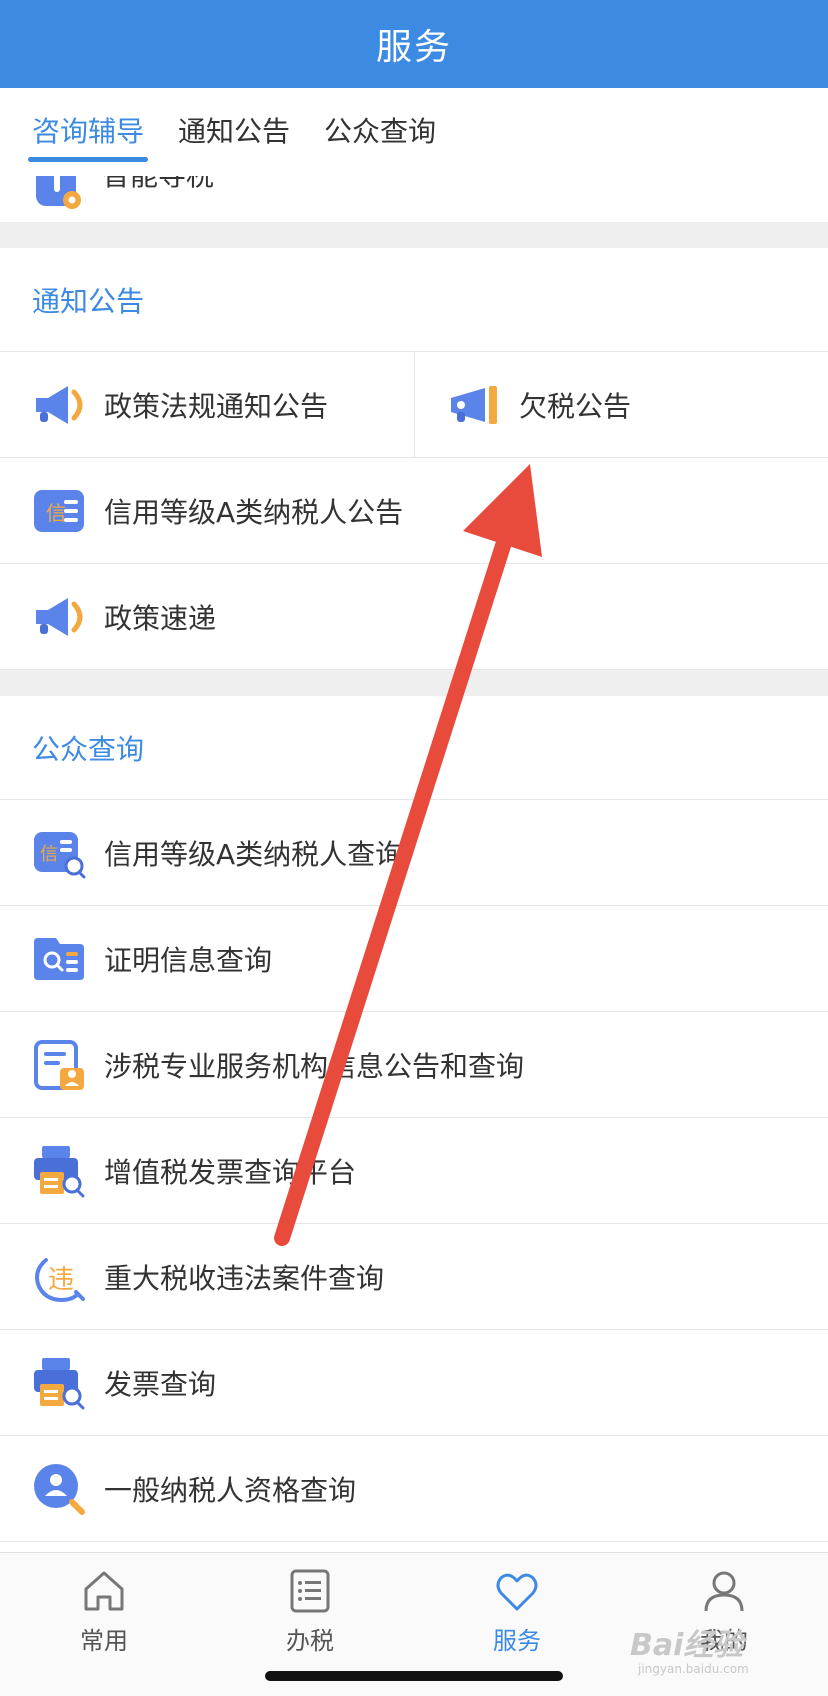 This screenshot has width=828, height=1696. I want to click on list-item-credit-a-query: 信 信用等级A类纳税人查询, so click(414, 853).